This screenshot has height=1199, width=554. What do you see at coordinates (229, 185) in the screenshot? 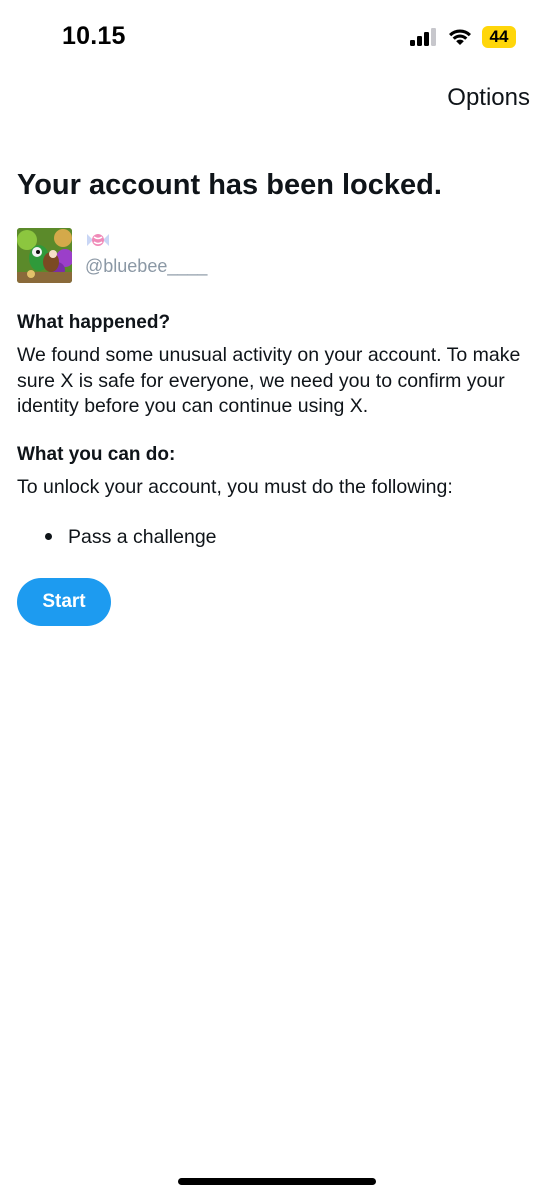
I see `page-title: Your account has been locked.` at bounding box center [229, 185].